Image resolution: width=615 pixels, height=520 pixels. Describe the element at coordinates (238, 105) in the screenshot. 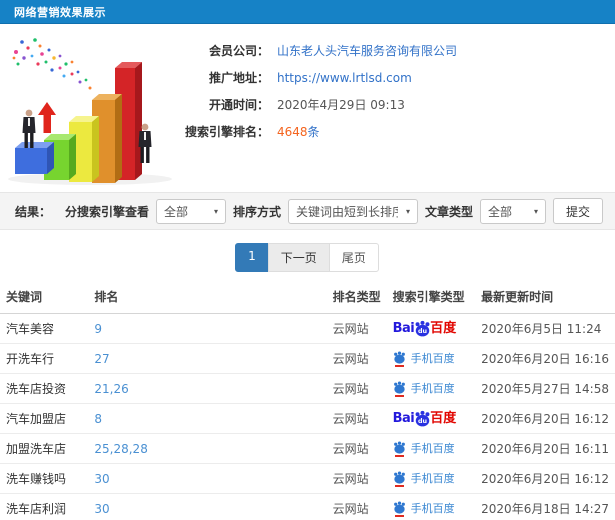

I see `opened-time-label: 开通时间：` at that location.